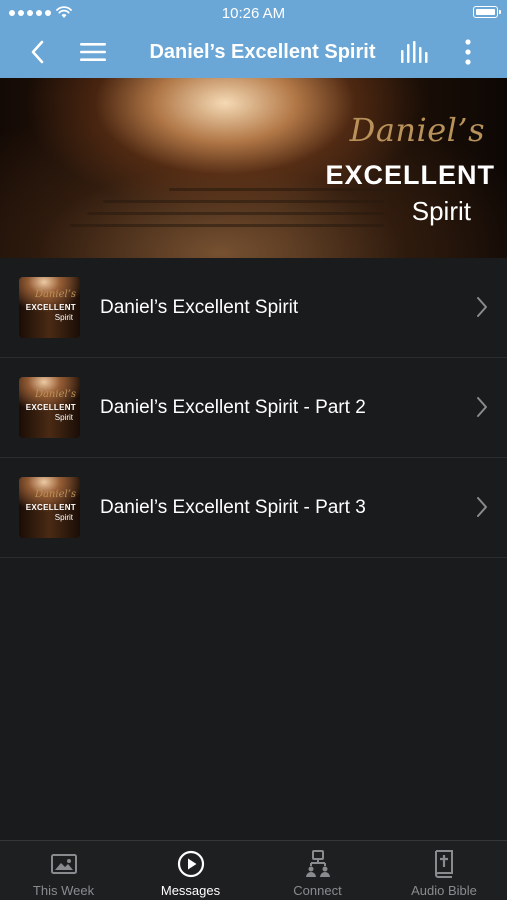 The image size is (507, 900). I want to click on tab-audio-bible: Audio Bible, so click(444, 870).